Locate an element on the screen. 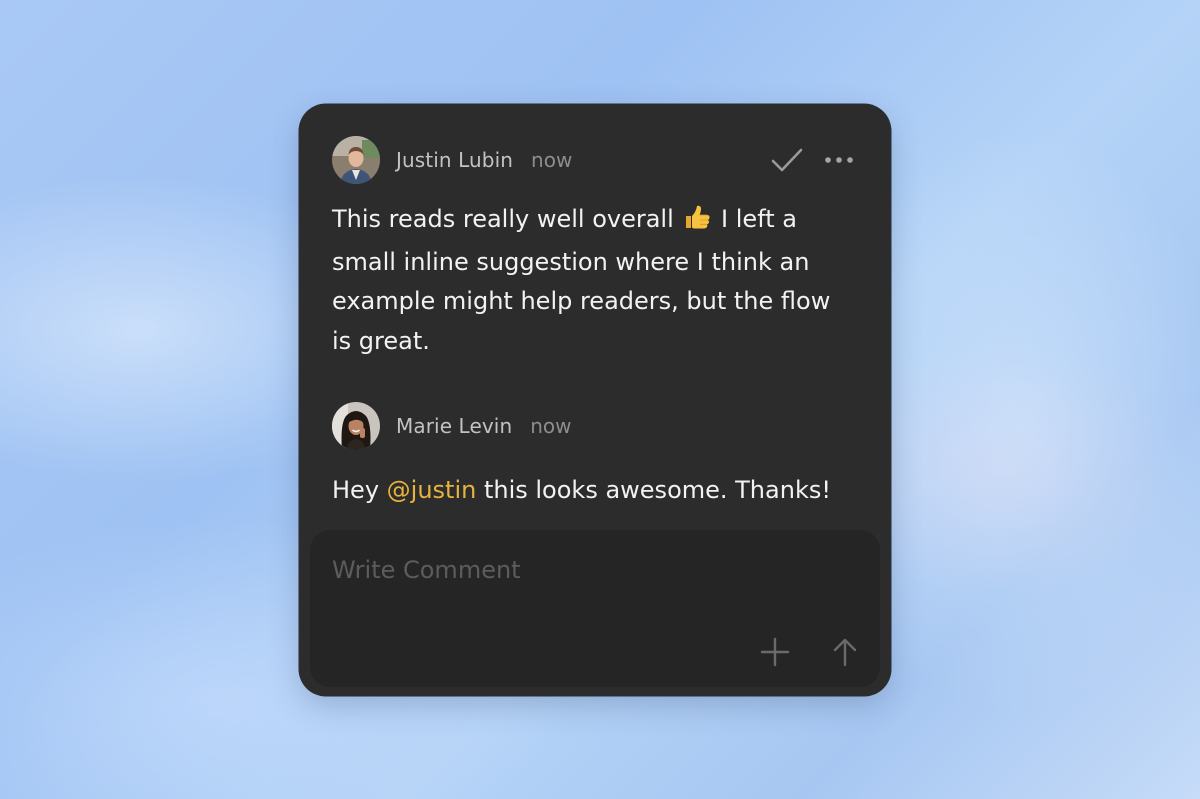  comment-header: Marie Levin now is located at coordinates (595, 426).